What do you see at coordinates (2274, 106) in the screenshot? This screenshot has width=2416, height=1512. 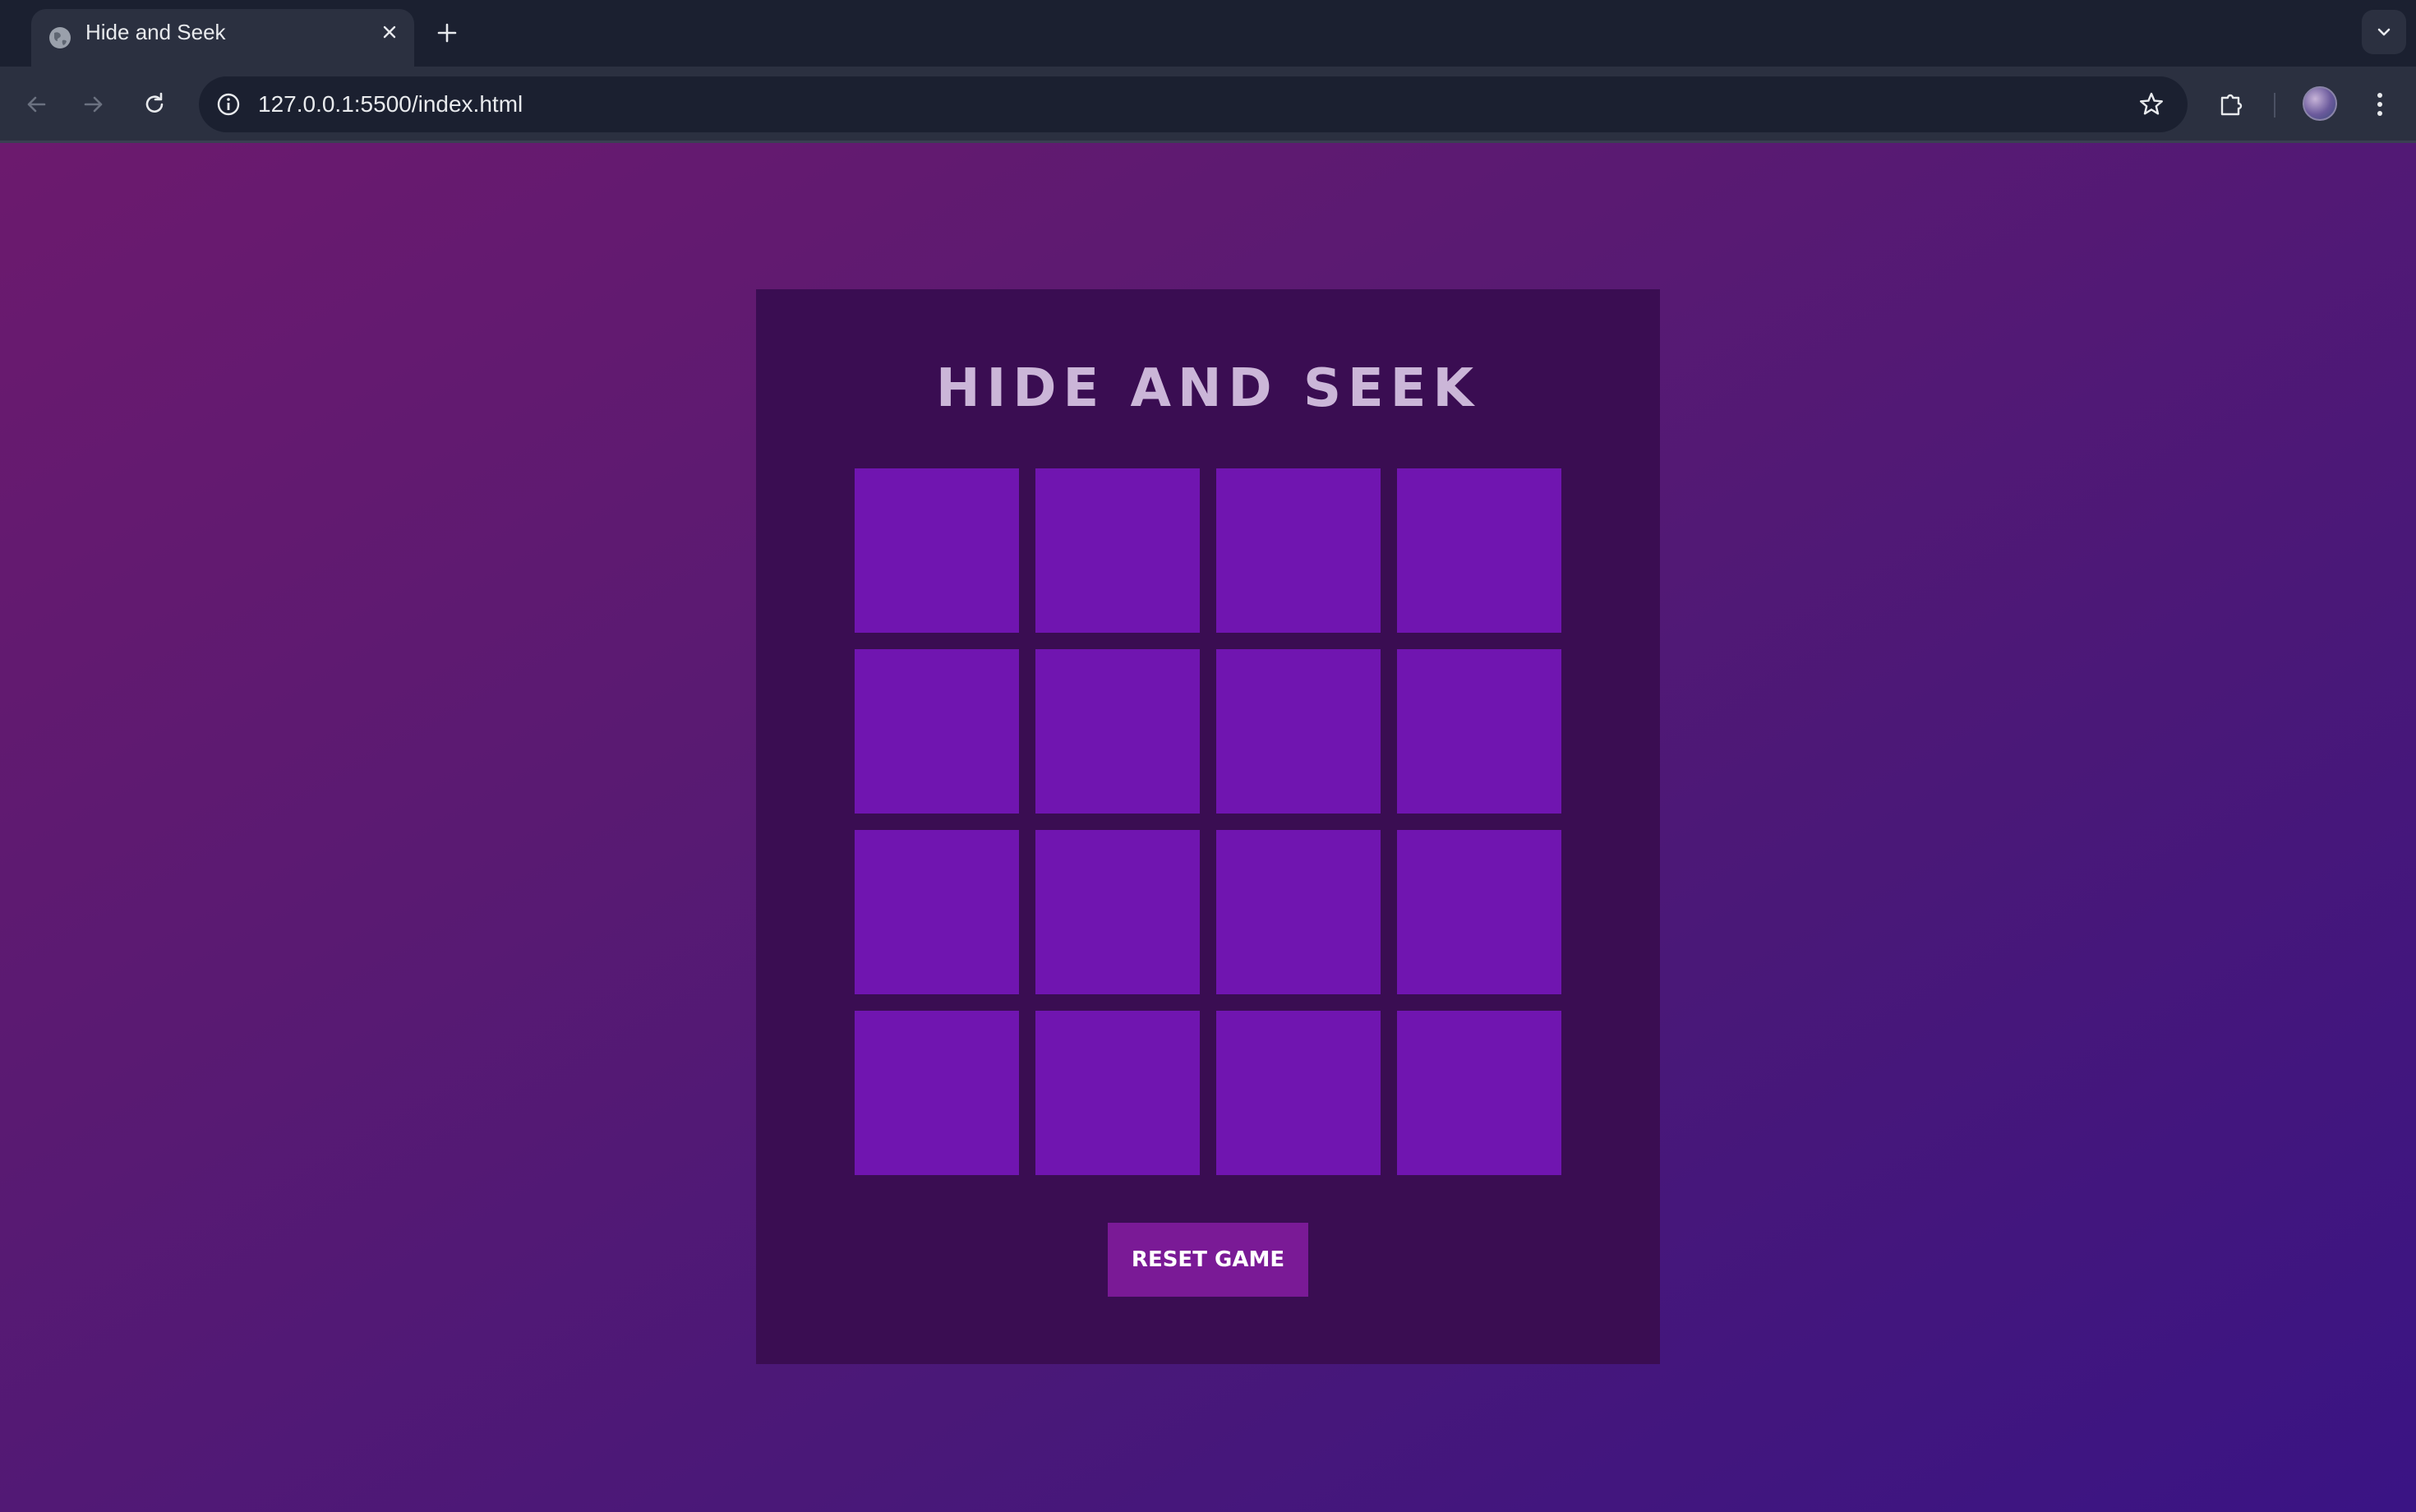 I see `toolbar-separator` at bounding box center [2274, 106].